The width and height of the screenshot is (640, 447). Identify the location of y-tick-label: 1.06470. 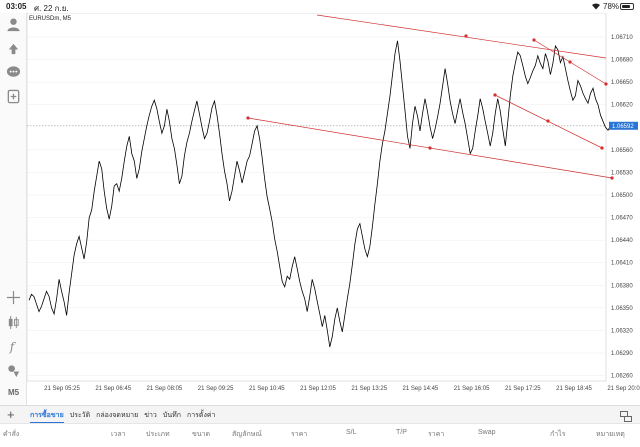
(622, 219).